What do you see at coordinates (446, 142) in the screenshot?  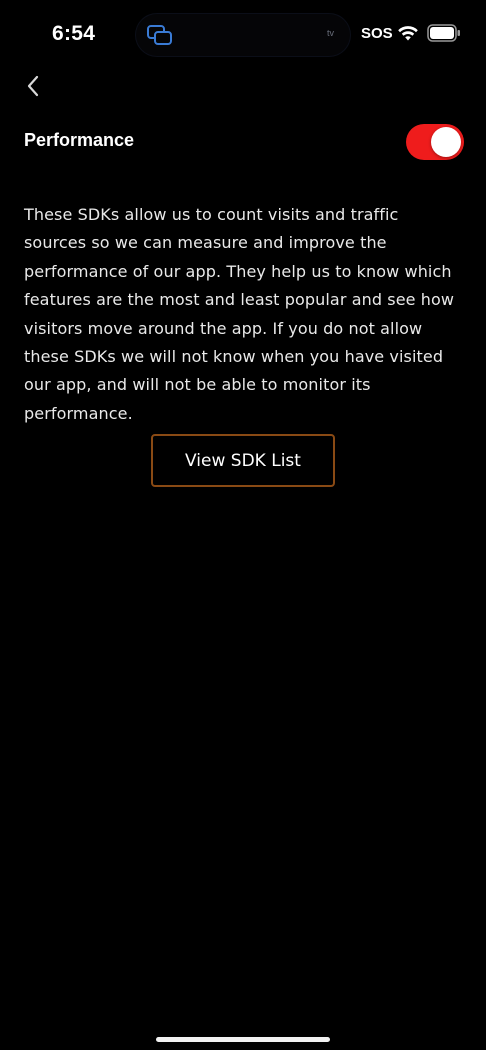 I see `toggle-knob` at bounding box center [446, 142].